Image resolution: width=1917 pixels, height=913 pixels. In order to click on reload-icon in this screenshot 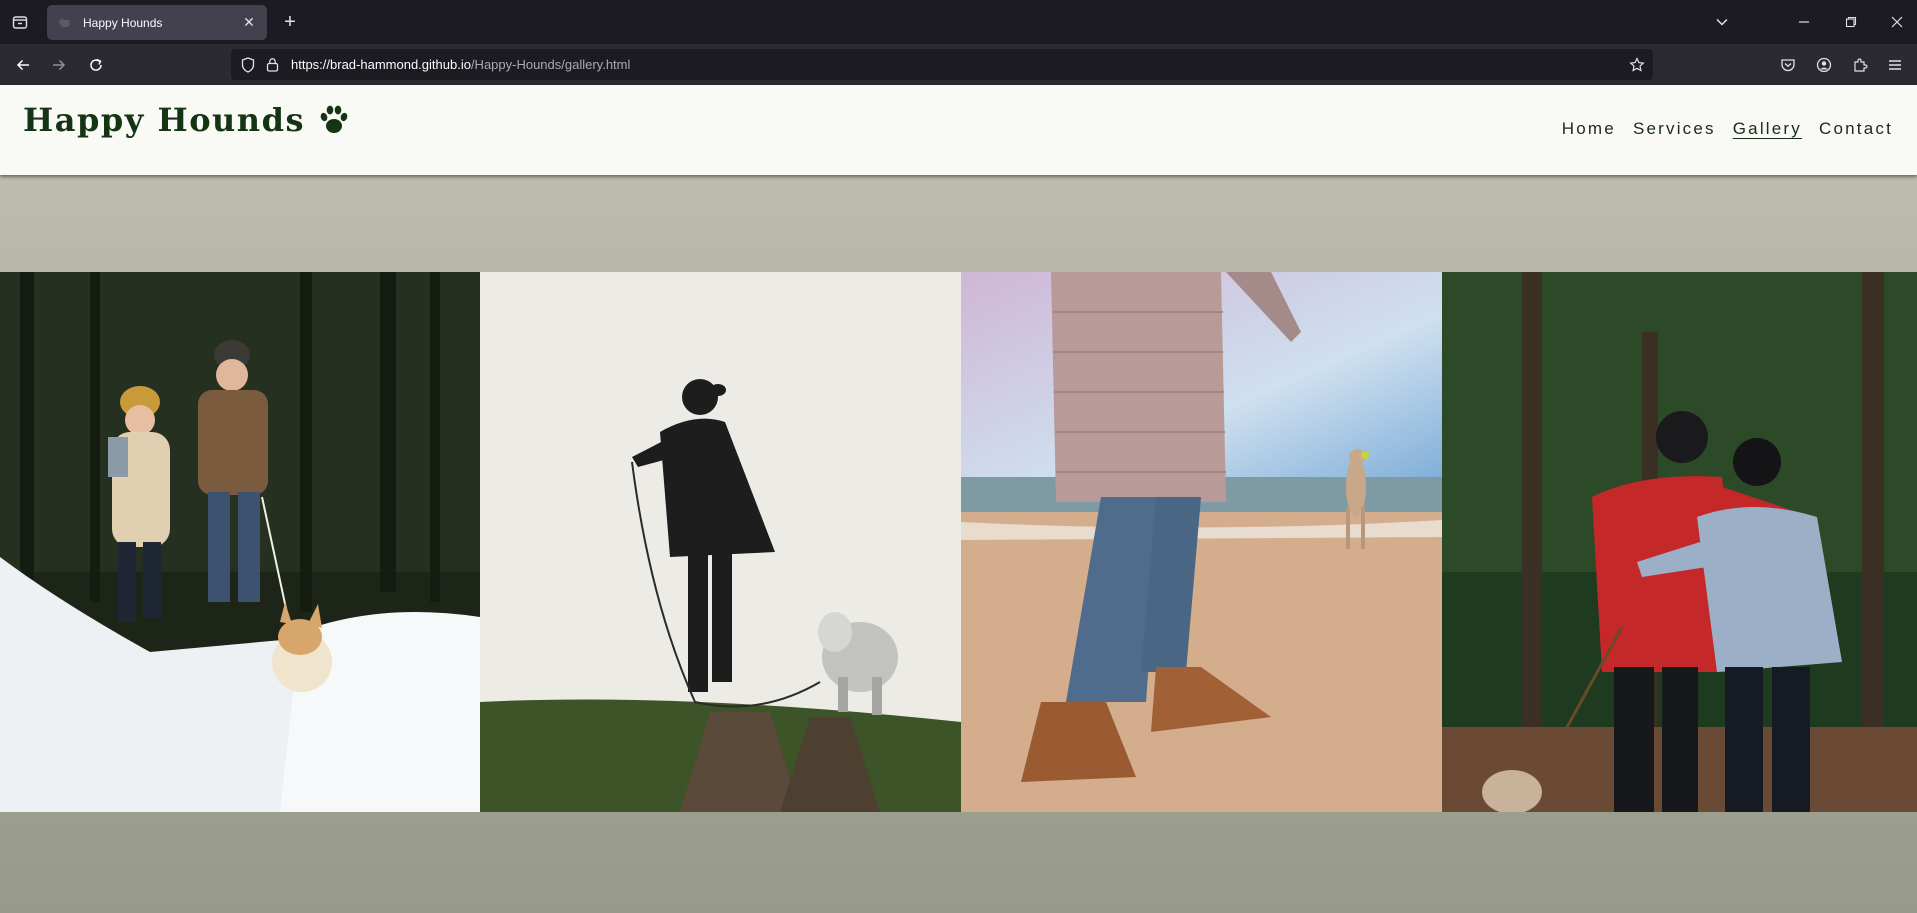, I will do `click(96, 65)`.